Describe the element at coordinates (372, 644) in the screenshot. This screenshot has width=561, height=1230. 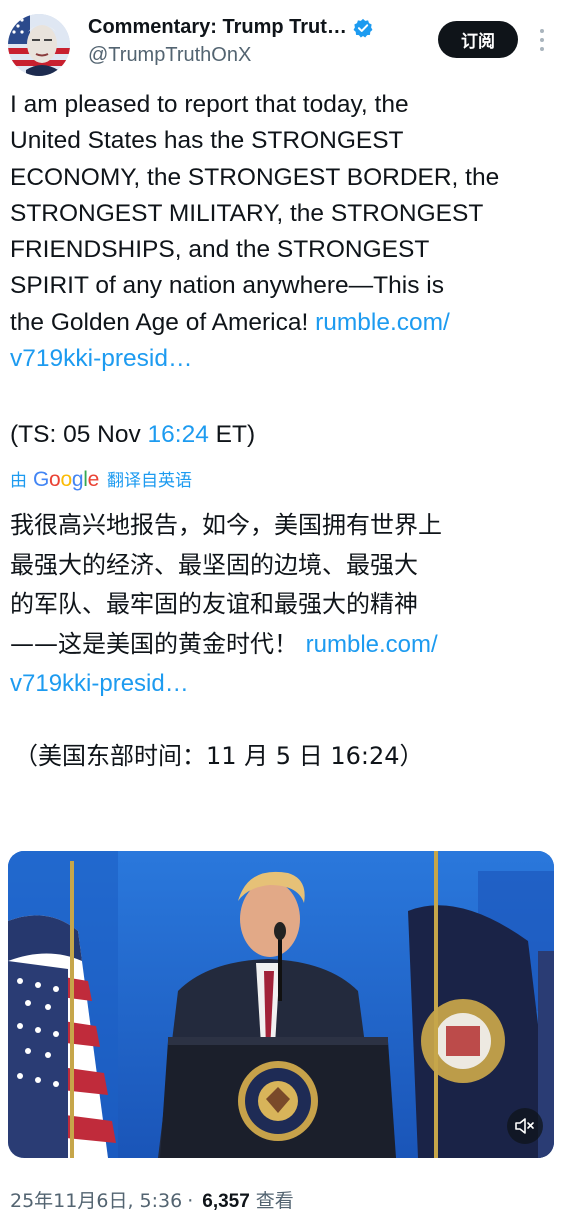
I see `rumble-link-translated: rumble.com/` at that location.